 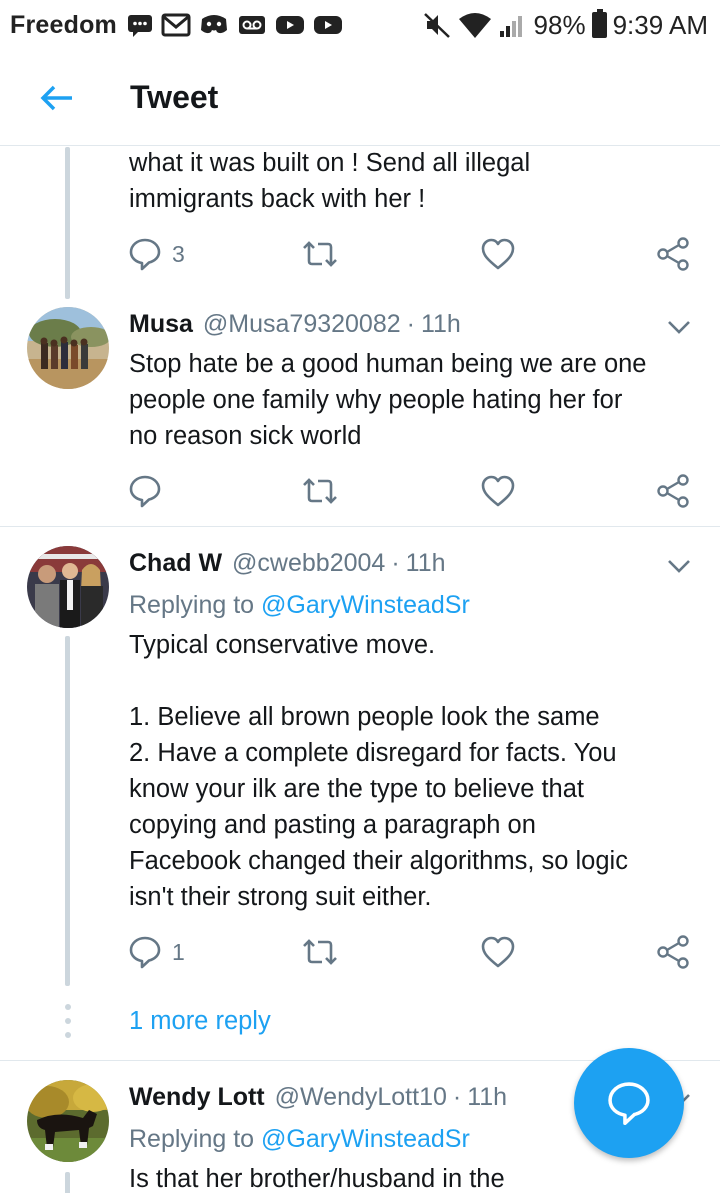 I want to click on divider, so click(x=360, y=526).